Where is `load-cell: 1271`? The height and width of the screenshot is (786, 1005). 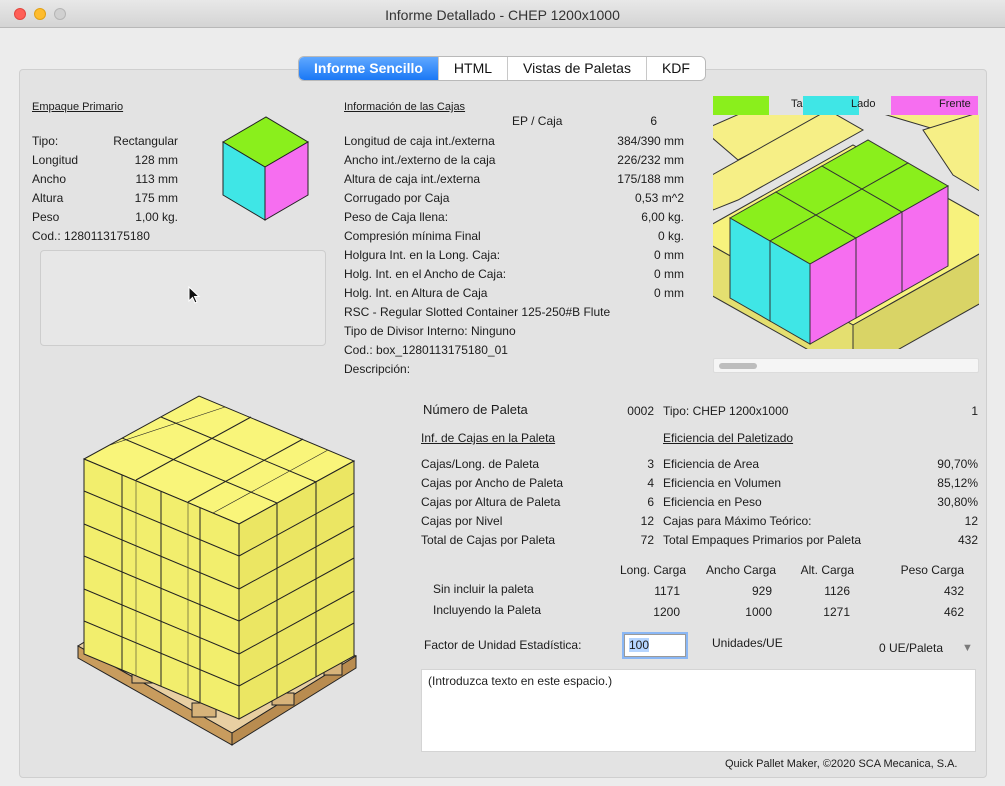 load-cell: 1271 is located at coordinates (836, 612).